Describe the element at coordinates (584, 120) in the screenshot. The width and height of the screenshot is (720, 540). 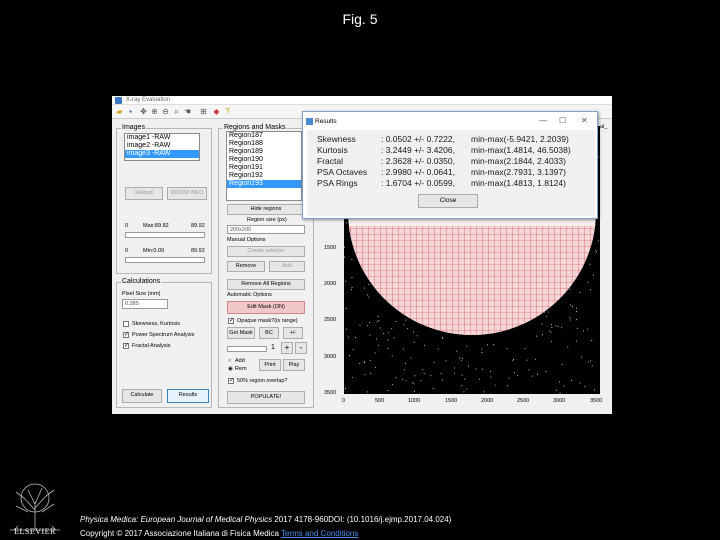
I see `close-icon: ✕` at that location.